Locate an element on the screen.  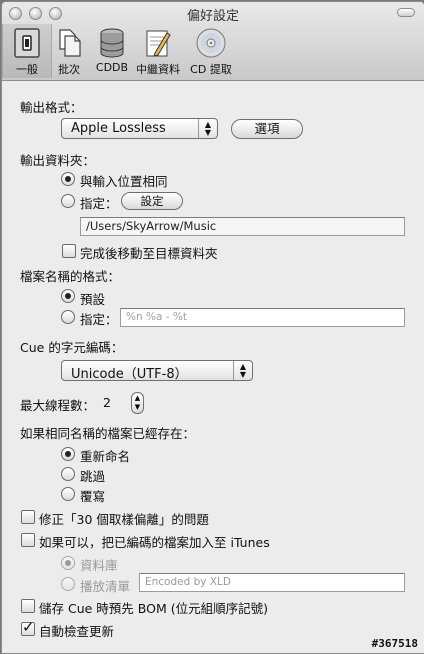
fix-offset-label: 修正「30 個取樣偏離」的問題 is located at coordinates (124, 519).